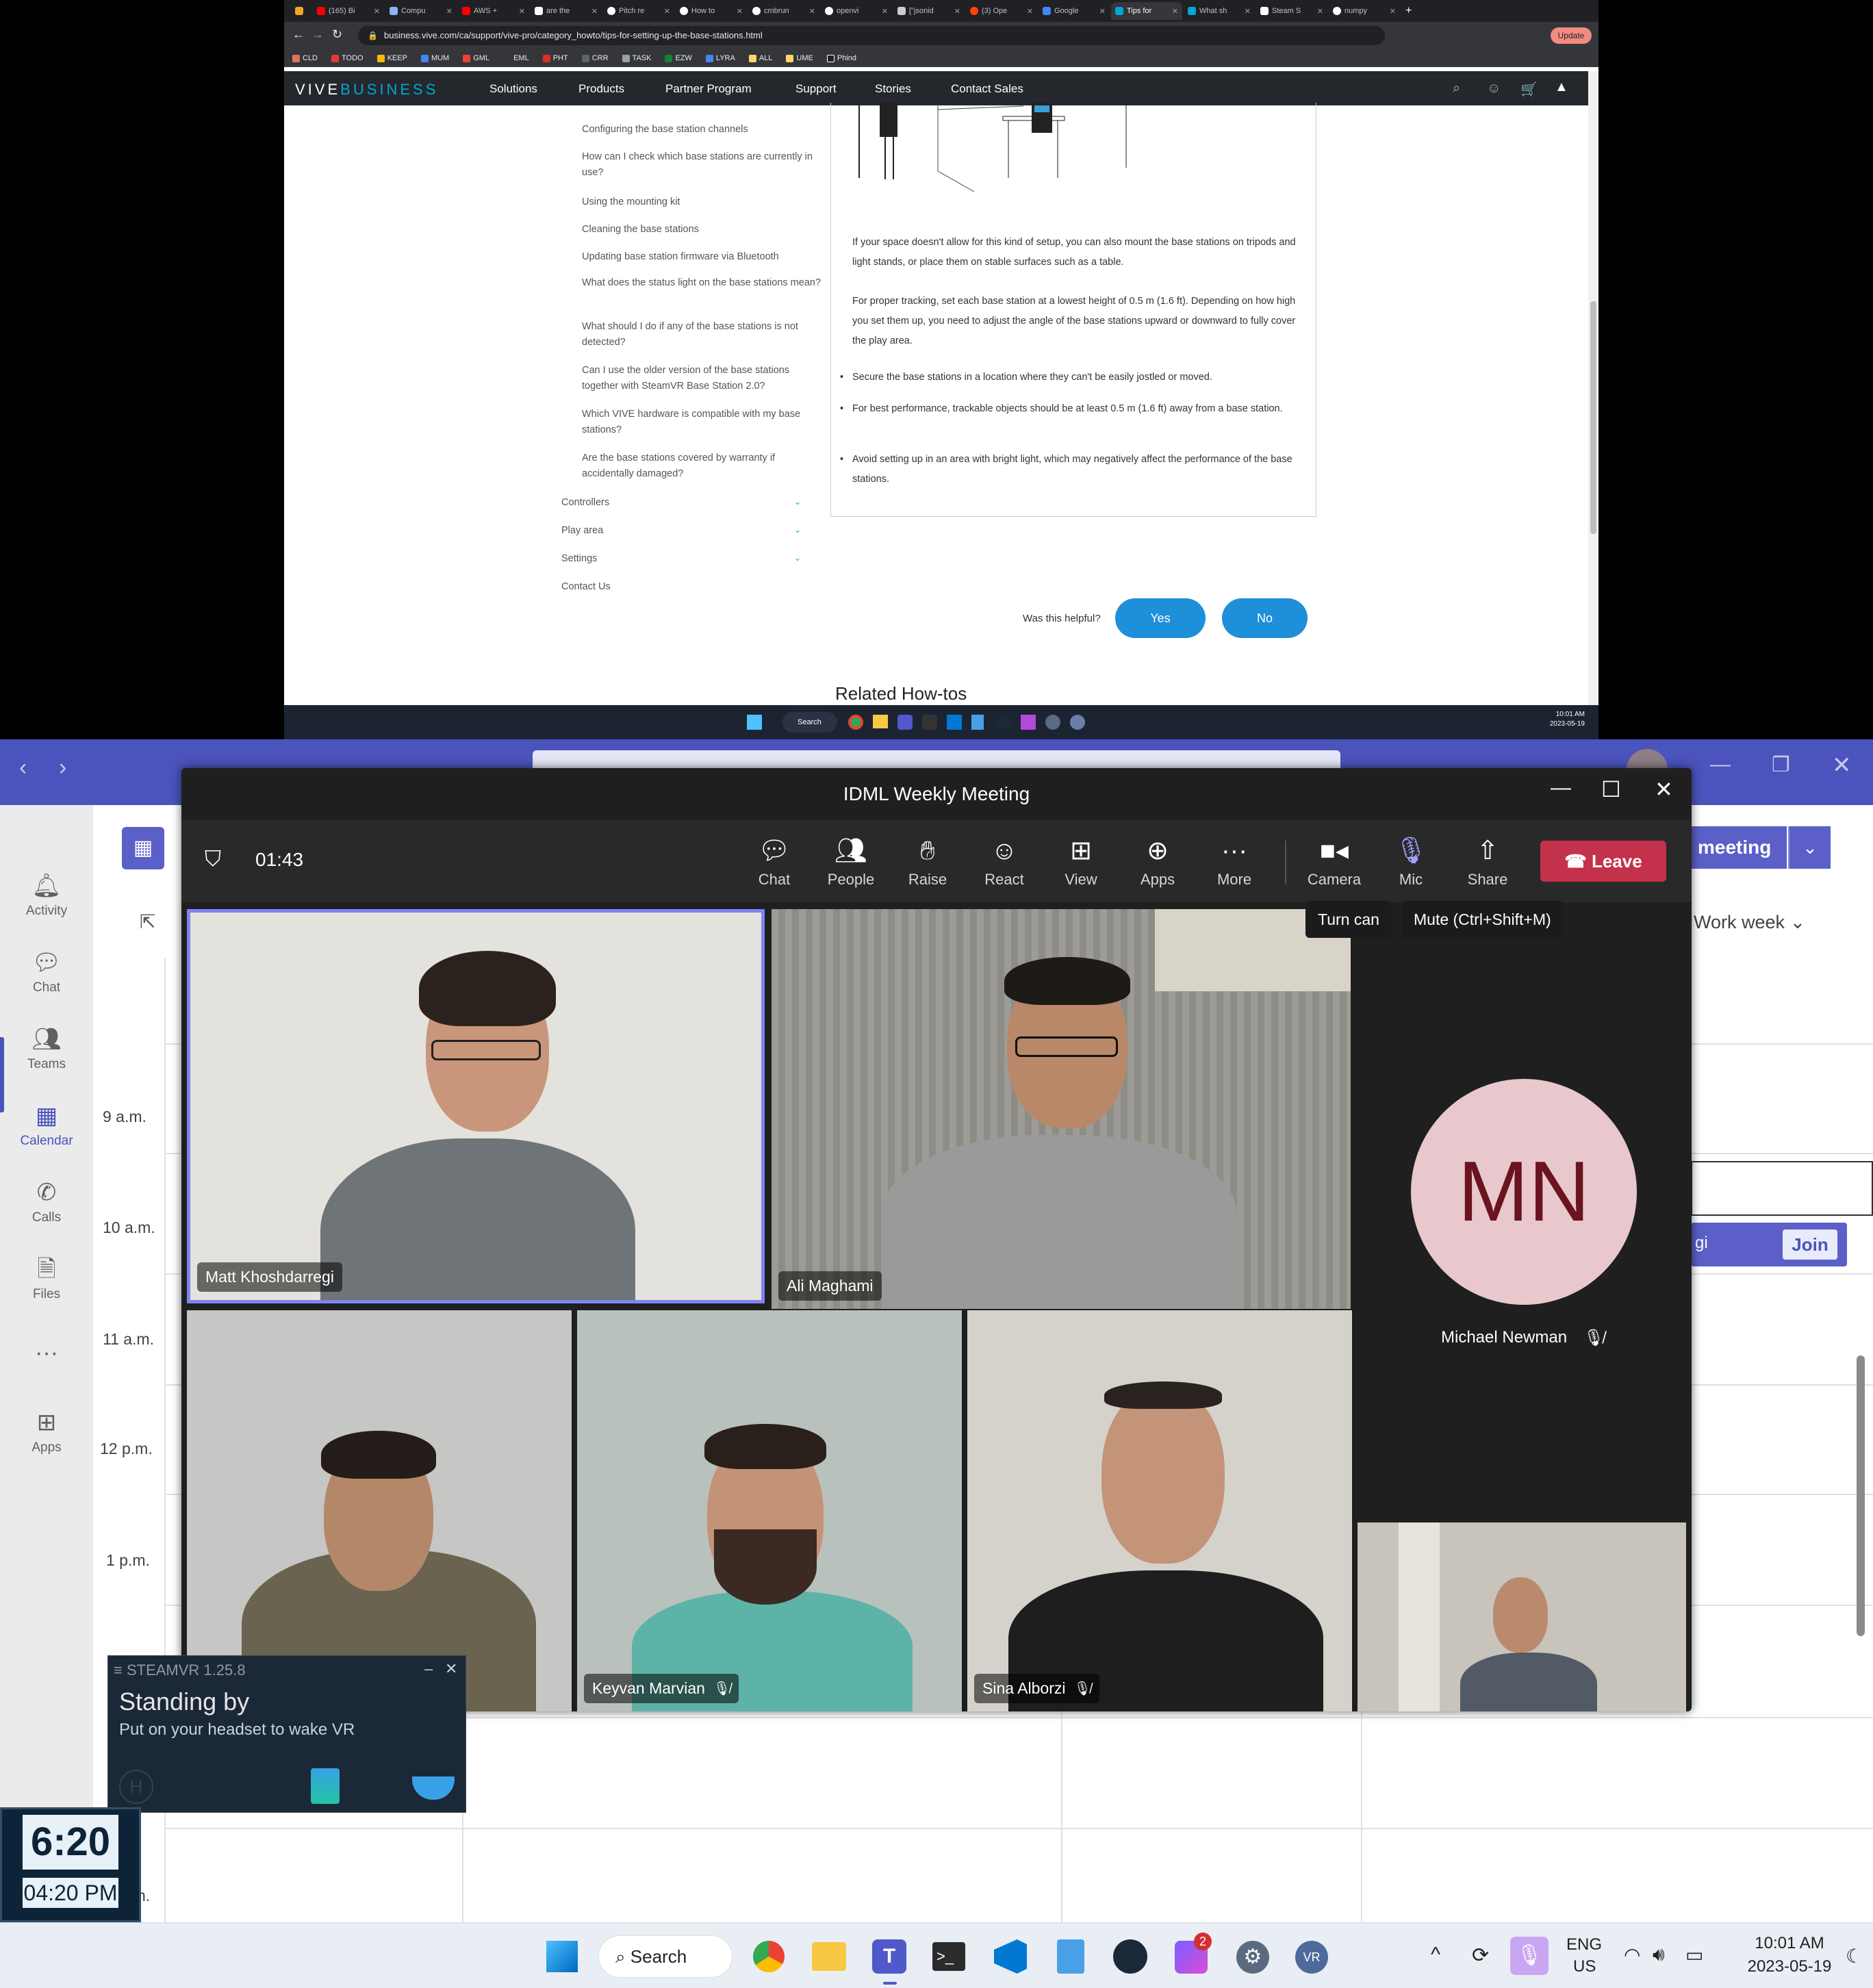 The width and height of the screenshot is (1873, 1988). I want to click on bookmark: EZW, so click(679, 58).